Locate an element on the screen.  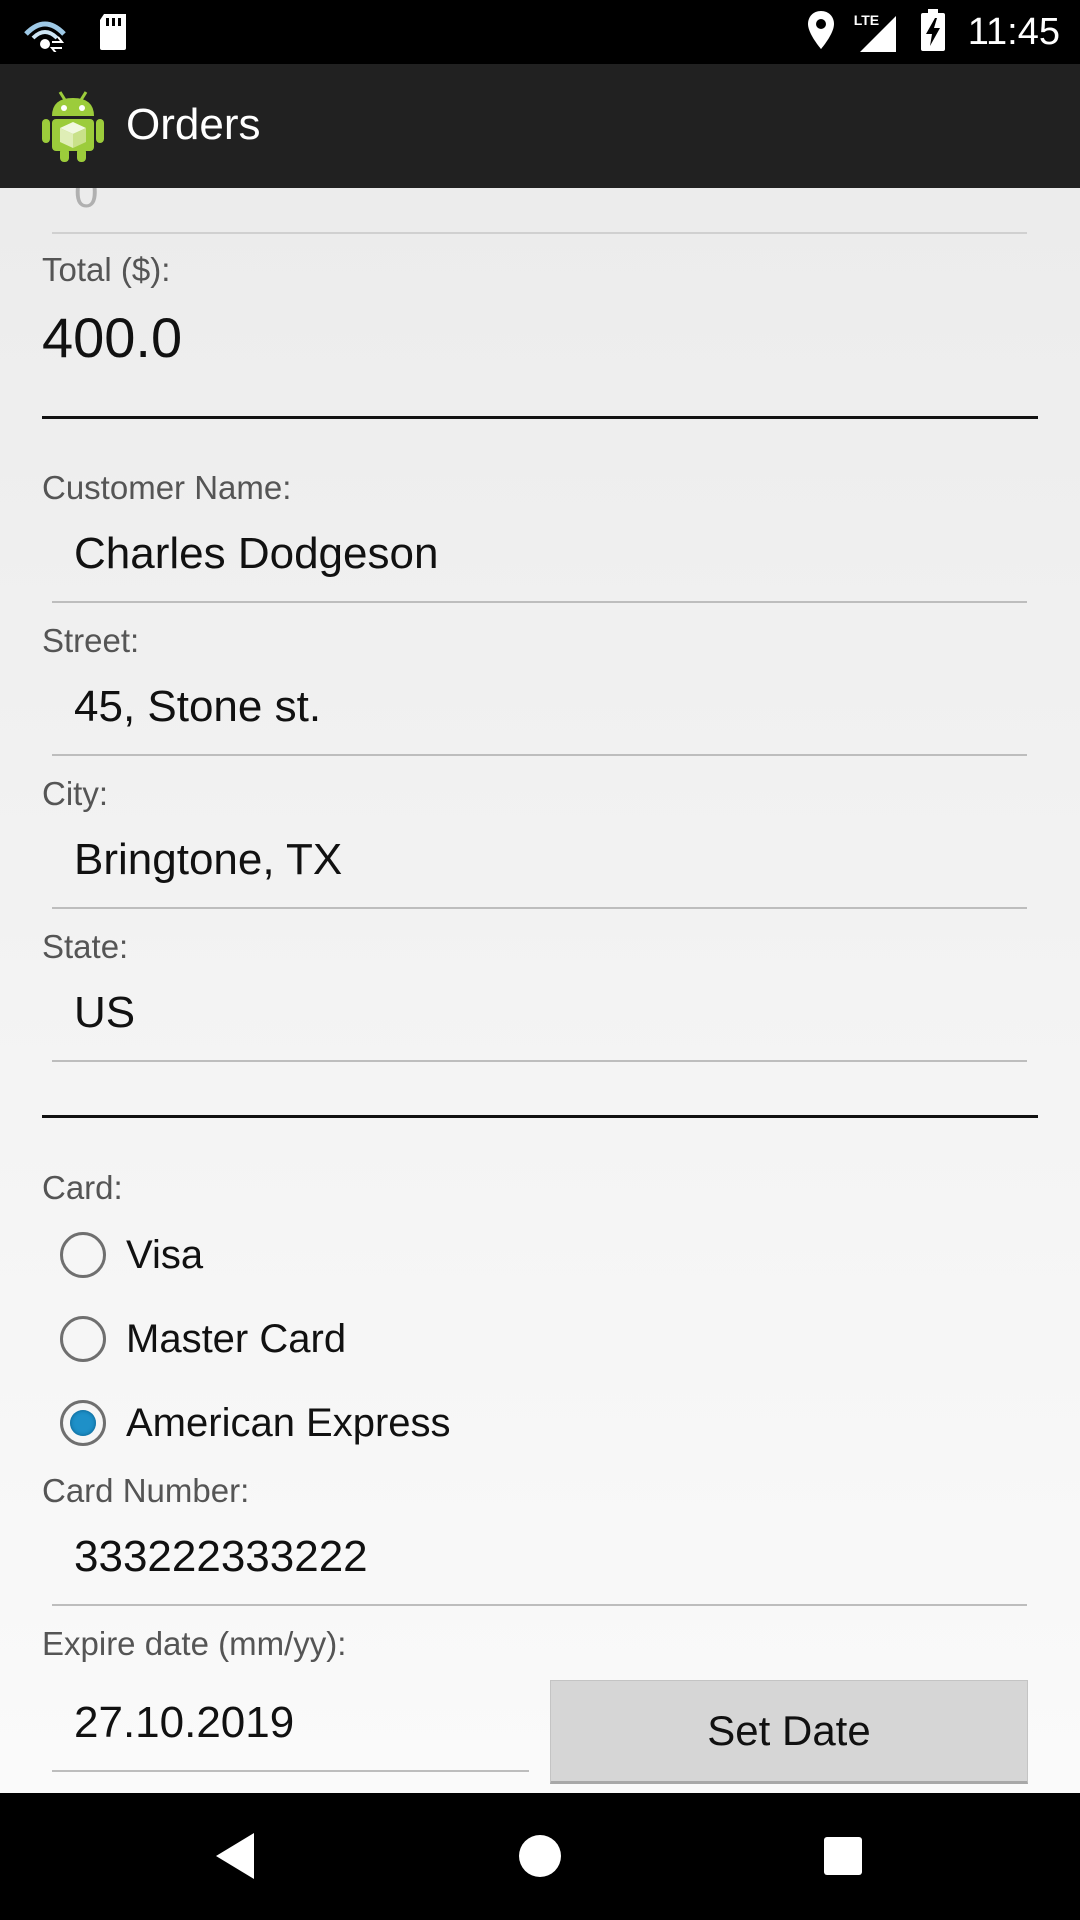
radio-button-selected is located at coordinates (83, 1423).